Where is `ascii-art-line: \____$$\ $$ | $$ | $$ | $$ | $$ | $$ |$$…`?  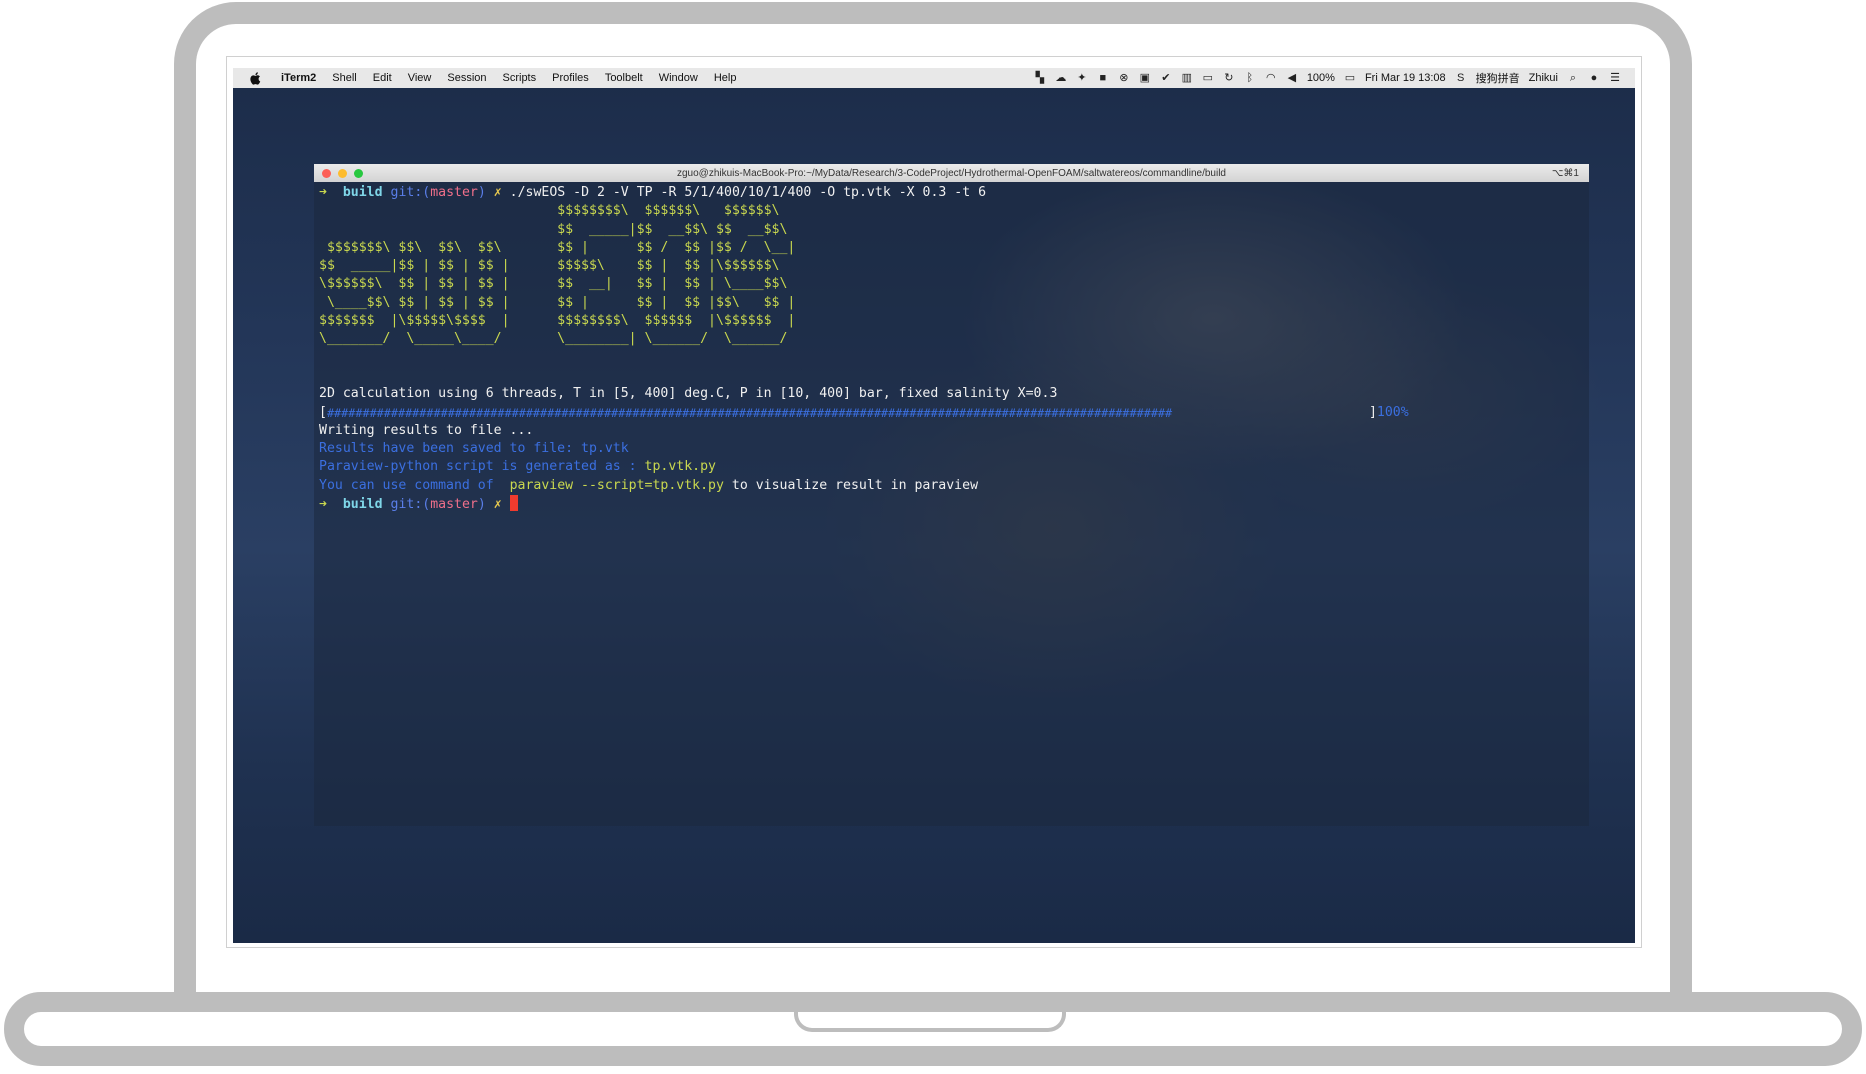 ascii-art-line: \____$$\ $$ | $$ | $$ | $$ | $$ | $$ |$$… is located at coordinates (557, 302).